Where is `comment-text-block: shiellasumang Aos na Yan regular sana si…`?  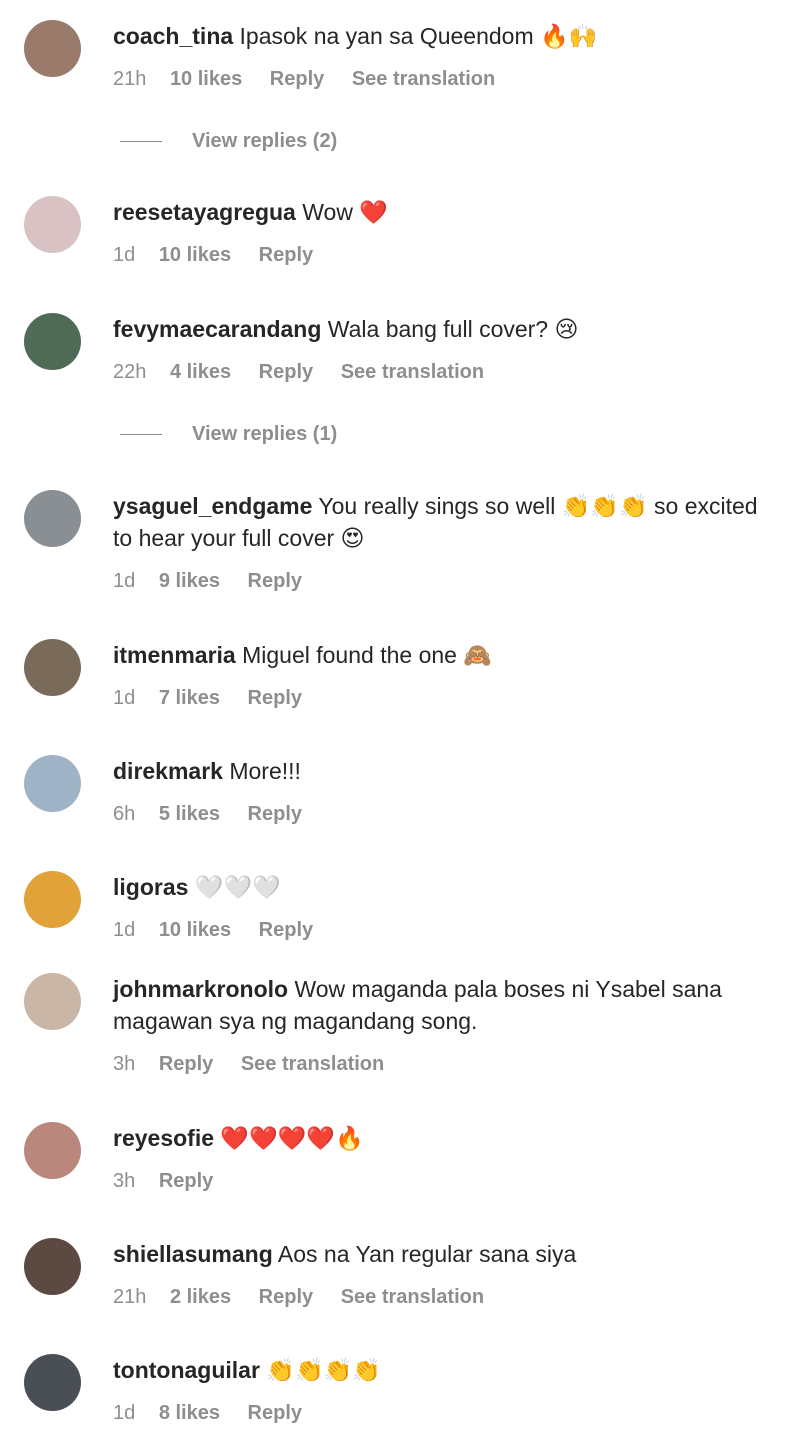 comment-text-block: shiellasumang Aos na Yan regular sana si… is located at coordinates (448, 1254).